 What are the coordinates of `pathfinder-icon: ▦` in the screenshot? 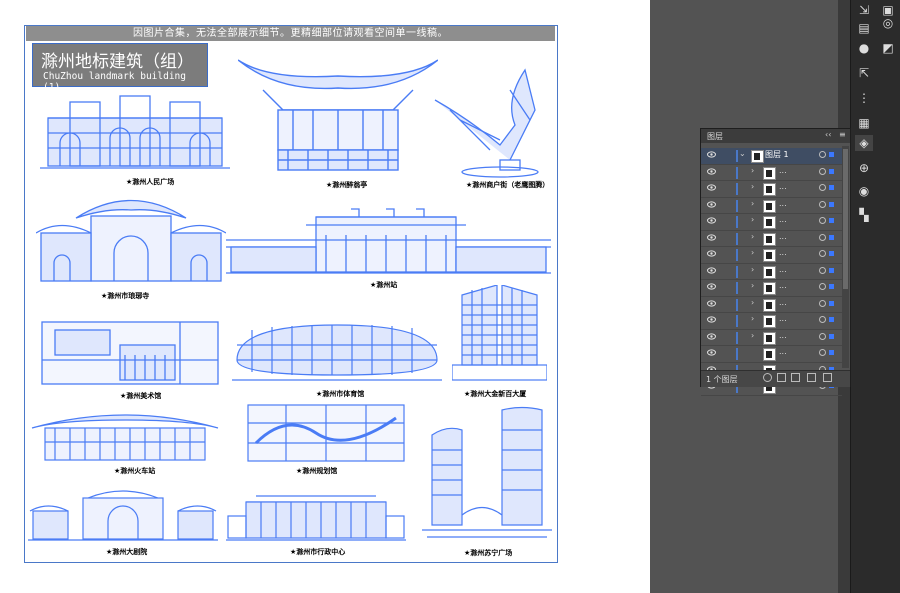 It's located at (864, 123).